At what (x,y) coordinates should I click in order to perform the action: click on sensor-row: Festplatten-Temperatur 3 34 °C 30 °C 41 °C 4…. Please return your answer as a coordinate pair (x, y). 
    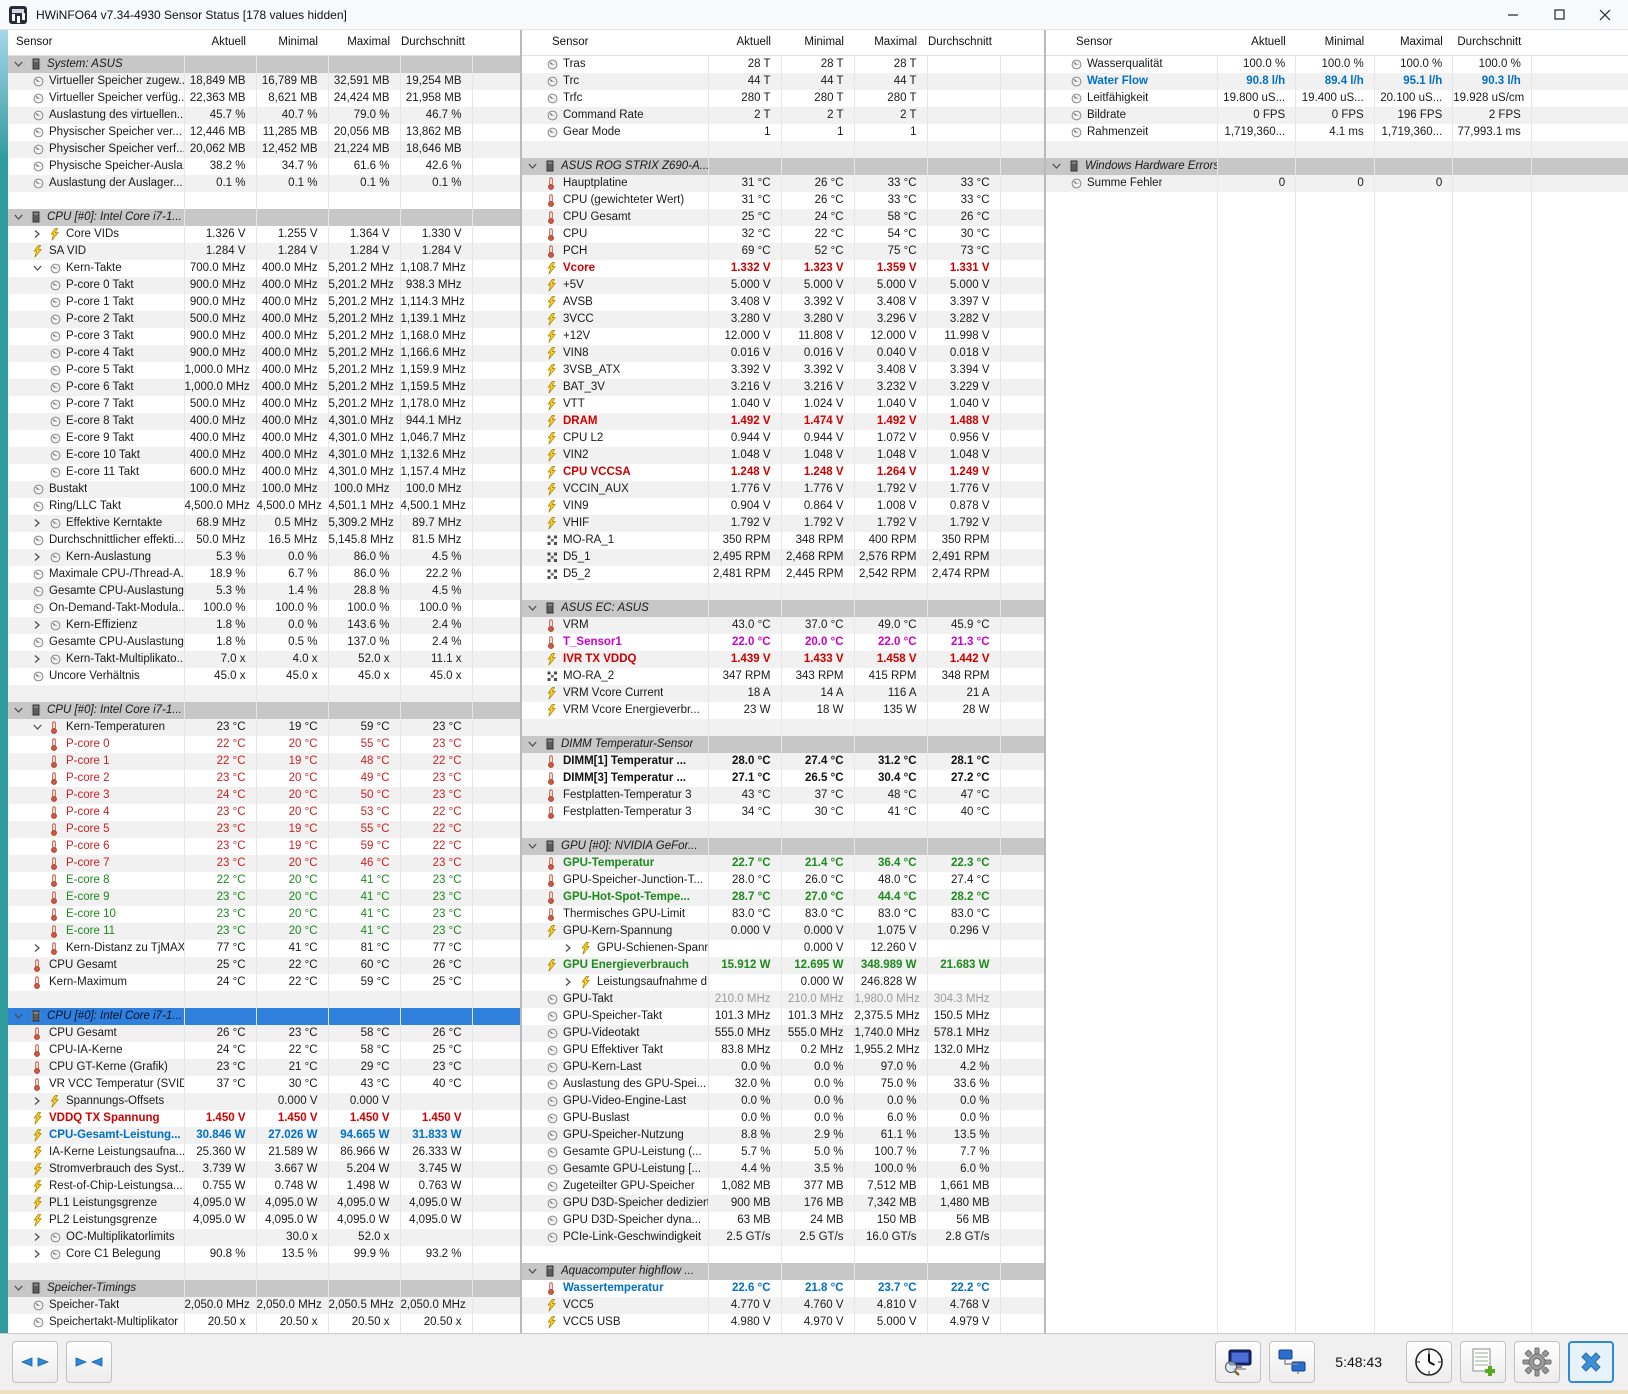
    Looking at the image, I should click on (783, 812).